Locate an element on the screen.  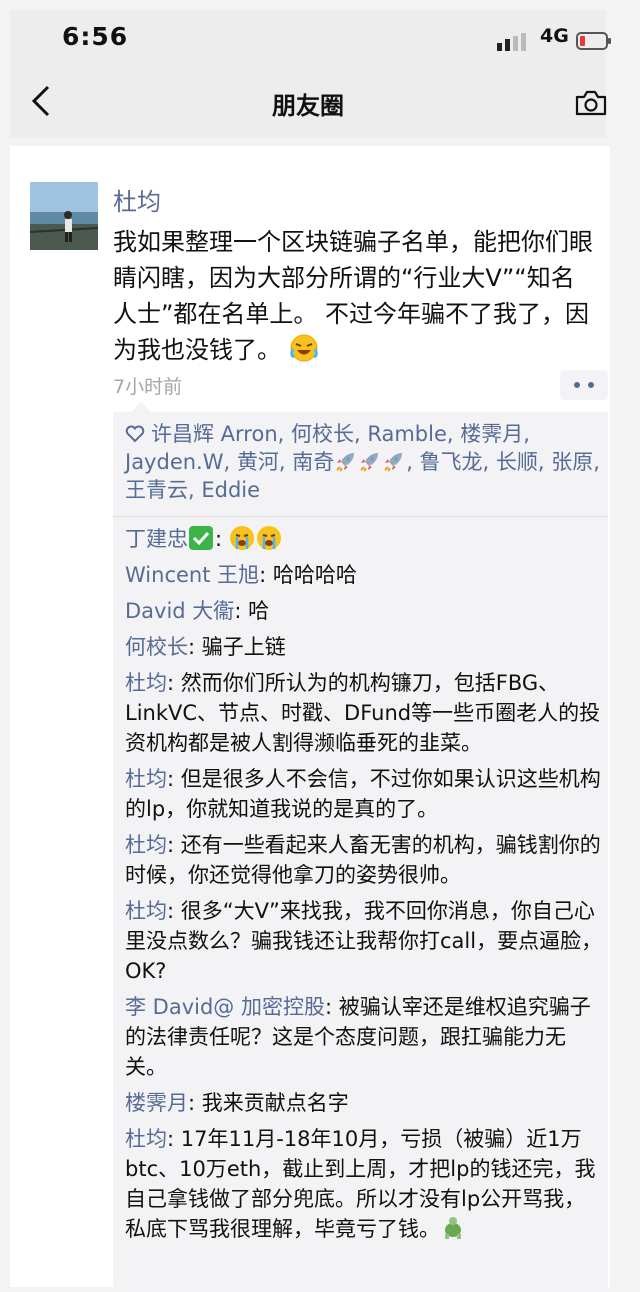
comment-item: 杜均: 但是很多人不会信，不过你如果认识这些机构的lp，你就知道我说的是真的了。 is located at coordinates (364, 794).